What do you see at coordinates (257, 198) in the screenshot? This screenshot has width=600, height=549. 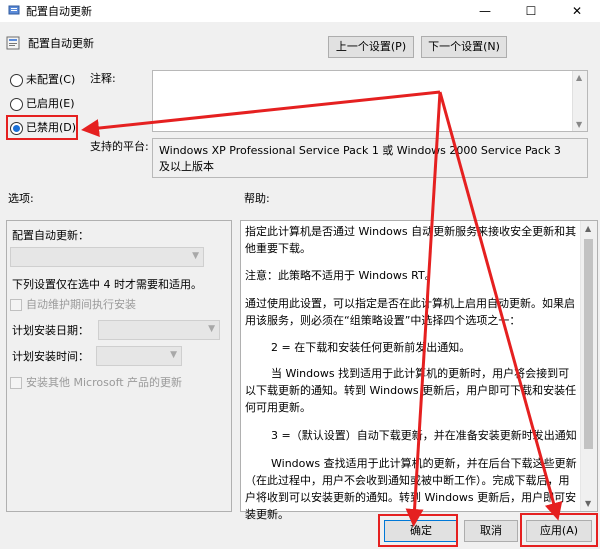 I see `help-label: 帮助:` at bounding box center [257, 198].